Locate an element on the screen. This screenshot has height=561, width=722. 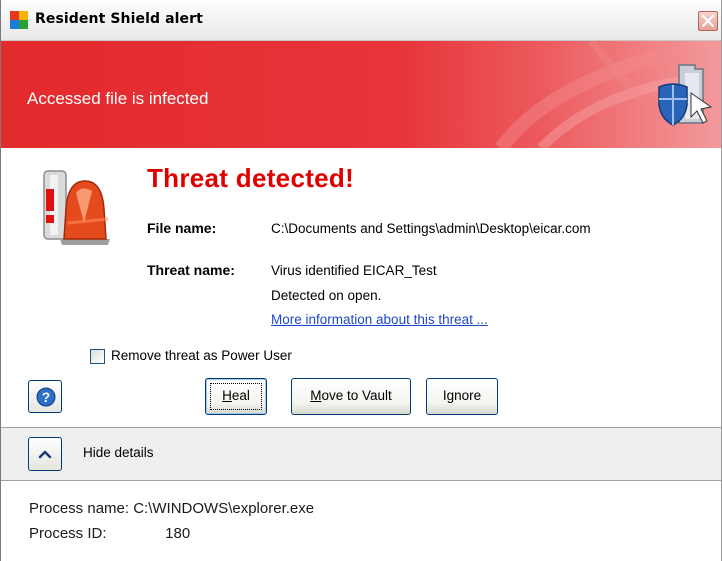
power-user-label: Remove threat as Power User is located at coordinates (201, 355).